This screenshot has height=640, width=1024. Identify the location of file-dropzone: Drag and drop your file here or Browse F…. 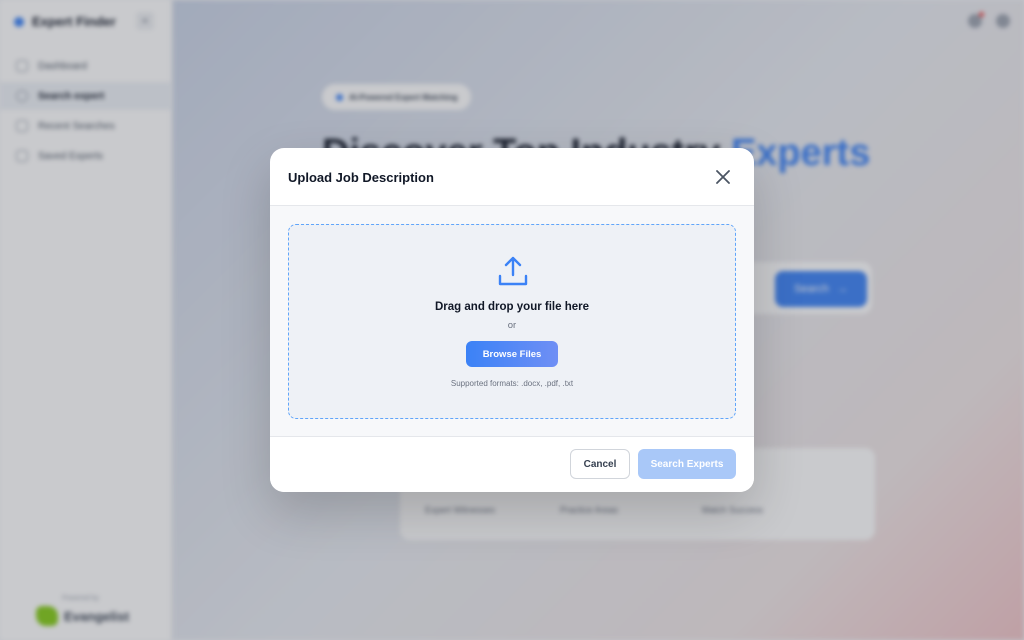
(512, 321).